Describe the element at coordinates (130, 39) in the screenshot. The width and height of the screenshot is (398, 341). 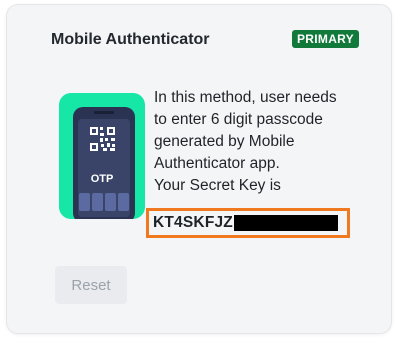
I see `card-title: Mobile Authenticator` at that location.